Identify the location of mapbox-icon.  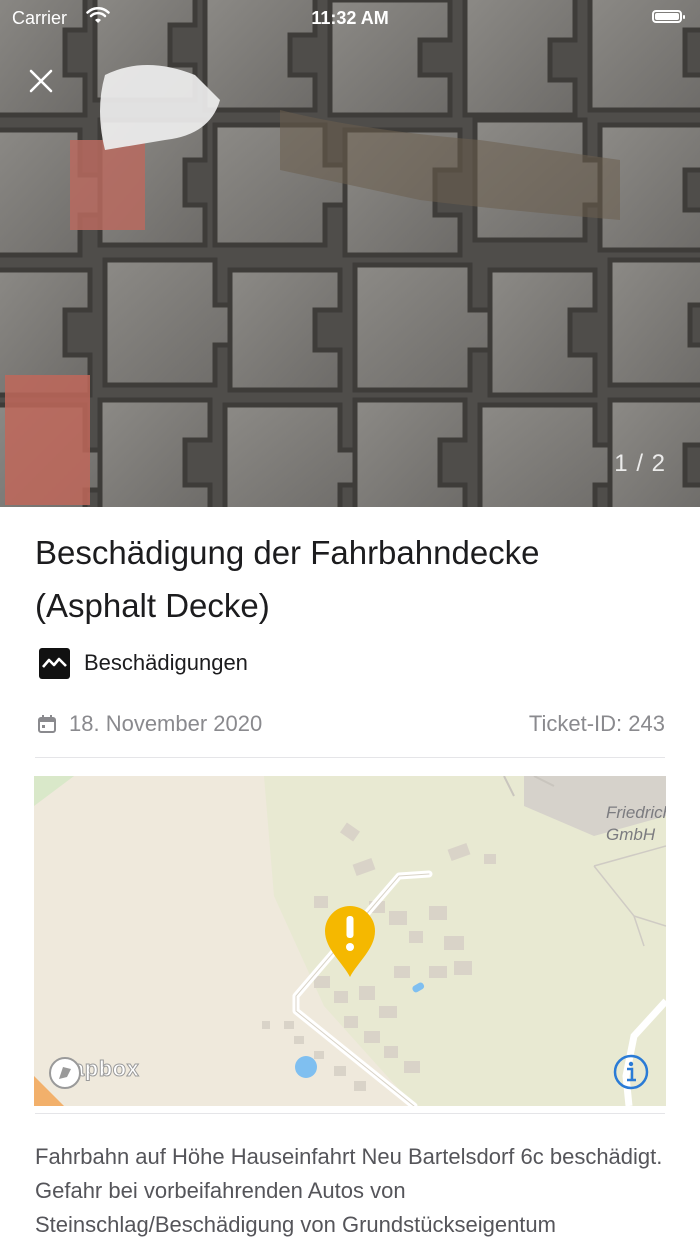
(65, 1073).